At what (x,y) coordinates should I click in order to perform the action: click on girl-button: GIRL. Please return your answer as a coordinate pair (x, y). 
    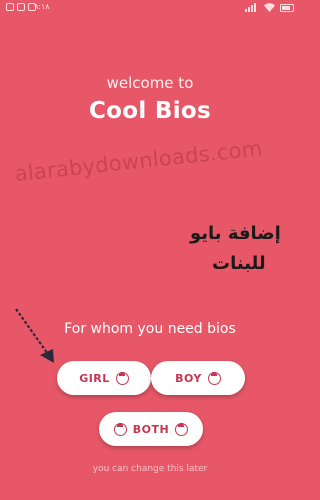
    Looking at the image, I should click on (104, 378).